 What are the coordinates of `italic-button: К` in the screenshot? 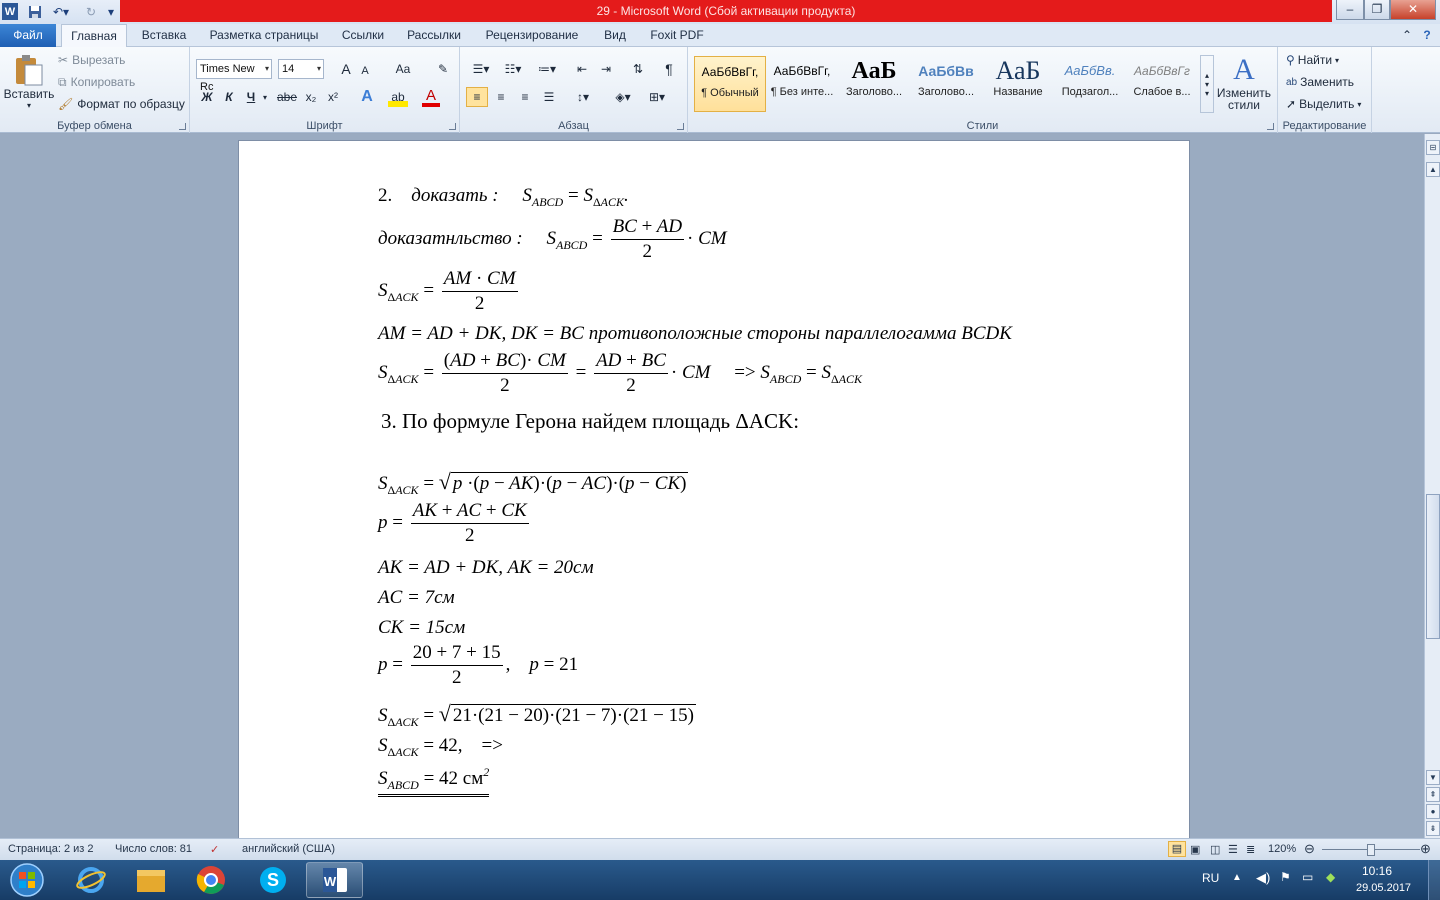 It's located at (229, 97).